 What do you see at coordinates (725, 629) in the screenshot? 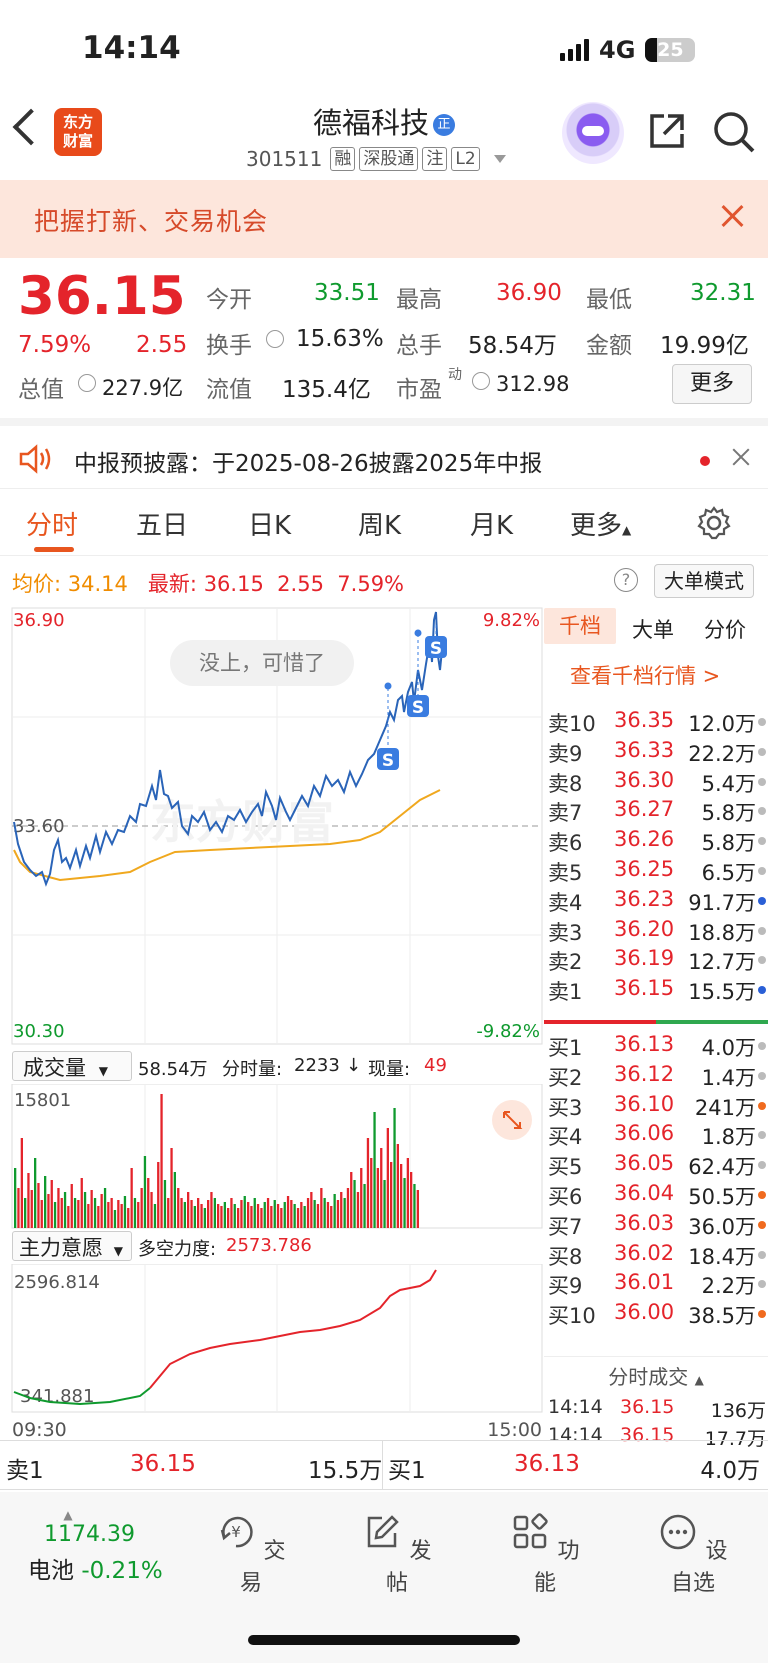
I see `tab-price-distribution: 分价` at bounding box center [725, 629].